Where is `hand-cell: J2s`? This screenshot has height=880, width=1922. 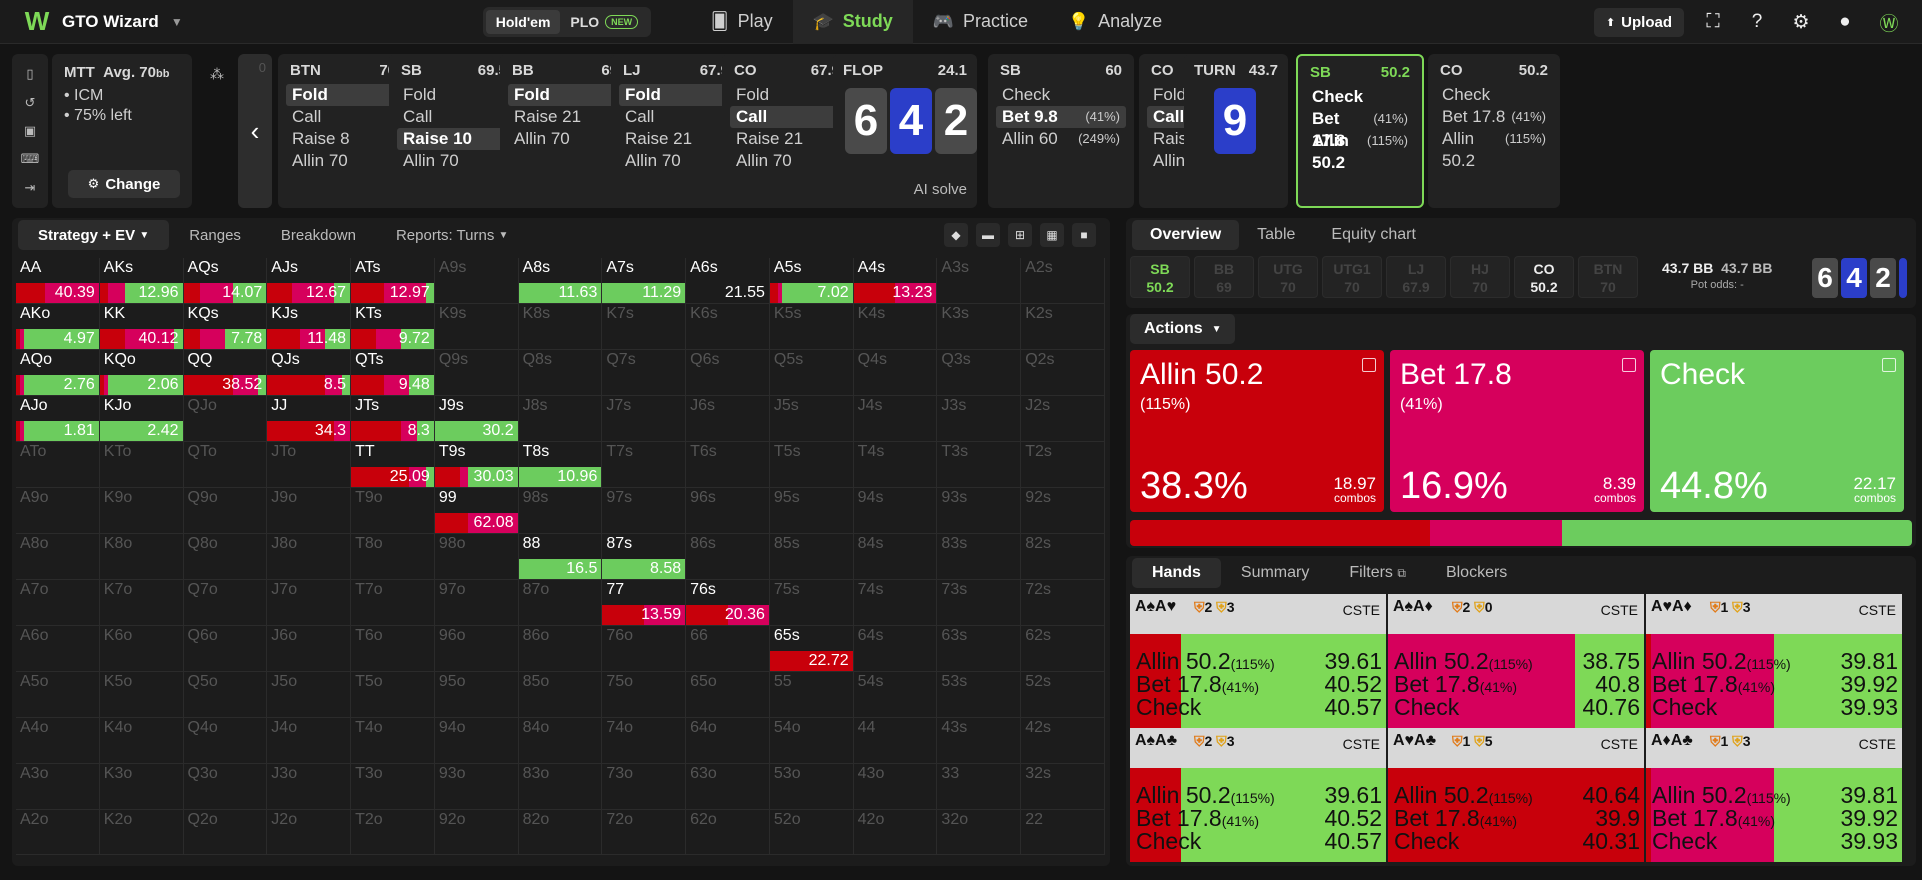 hand-cell: J2s is located at coordinates (1063, 418).